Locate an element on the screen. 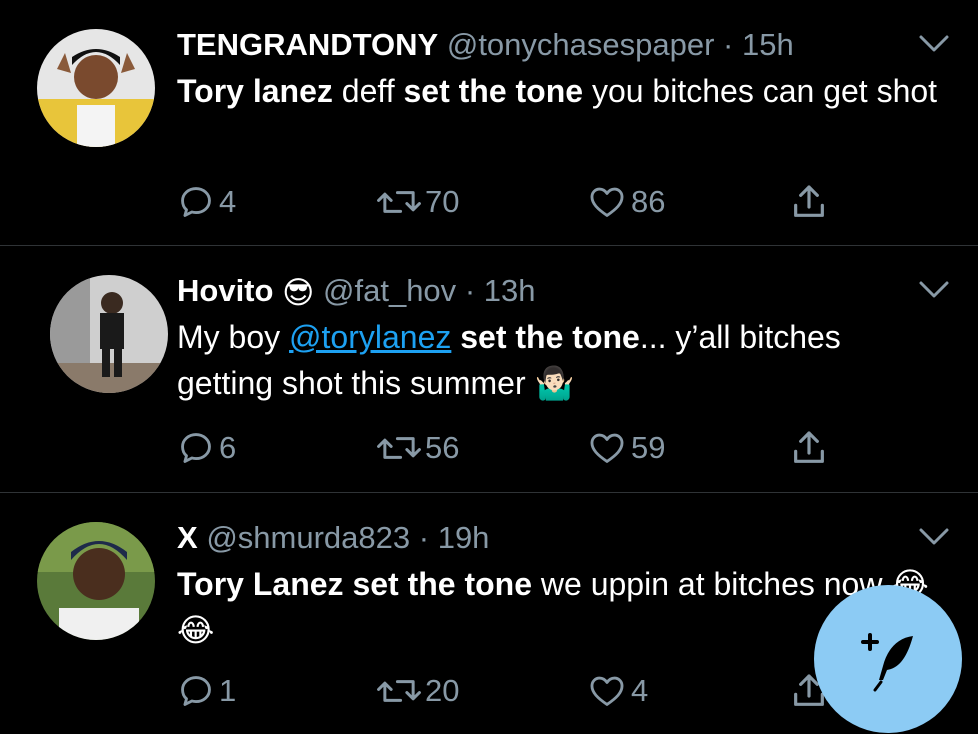 This screenshot has width=978, height=734. compose-tweet-button is located at coordinates (888, 659).